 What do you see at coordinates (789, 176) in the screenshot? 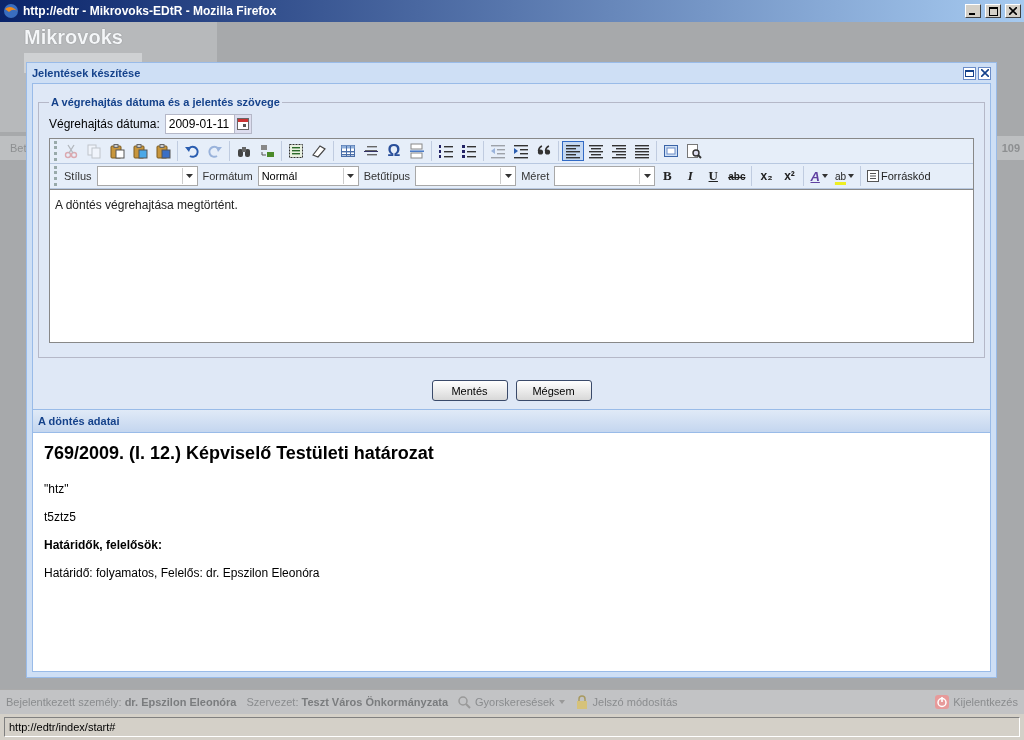
I see `superscript-button: x²` at bounding box center [789, 176].